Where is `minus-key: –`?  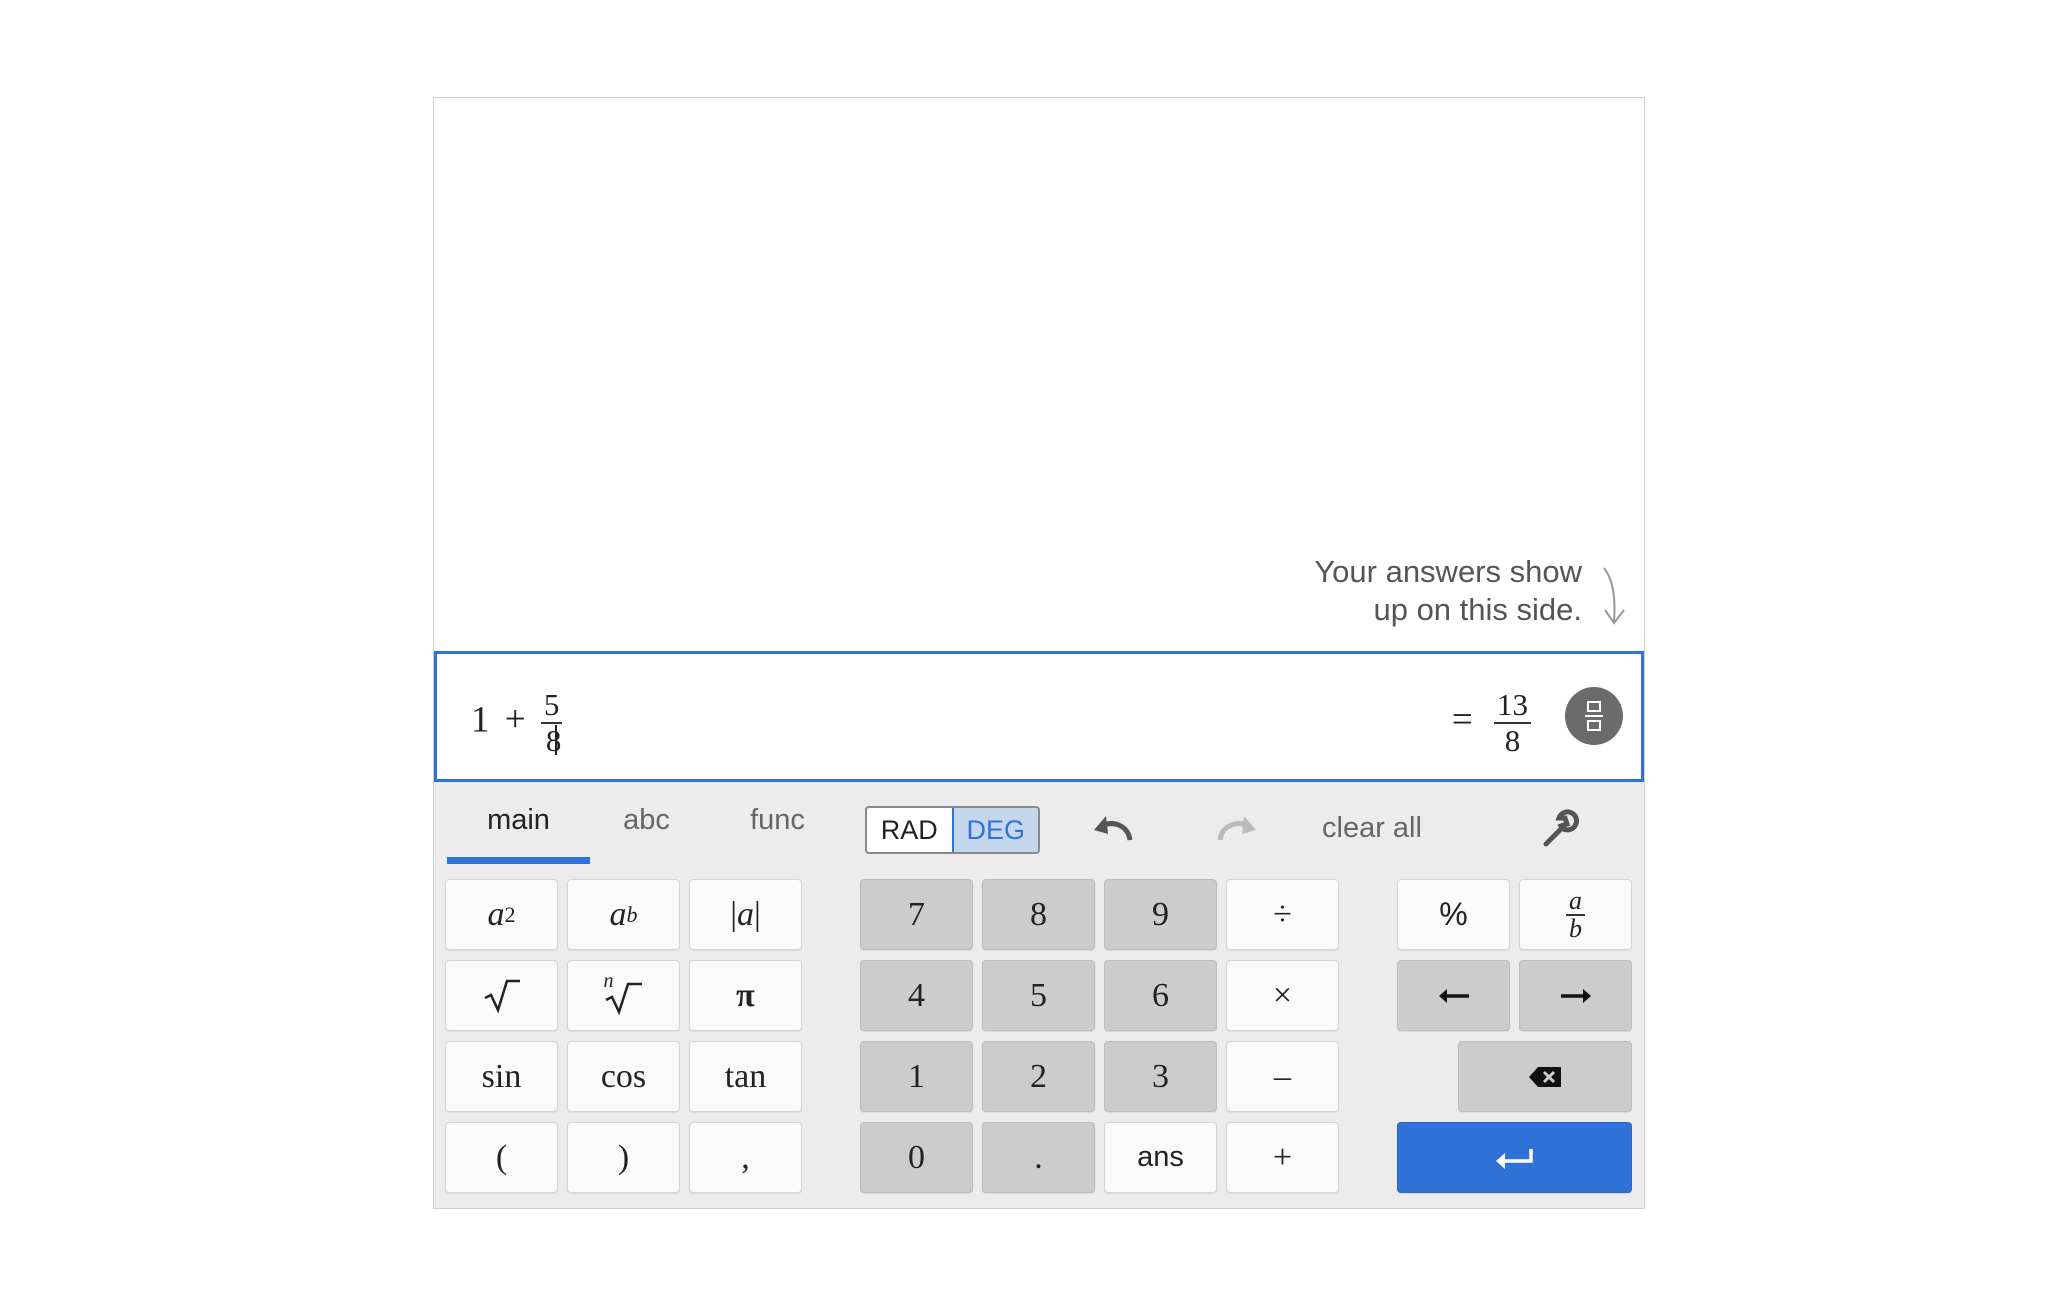 minus-key: – is located at coordinates (1282, 1076).